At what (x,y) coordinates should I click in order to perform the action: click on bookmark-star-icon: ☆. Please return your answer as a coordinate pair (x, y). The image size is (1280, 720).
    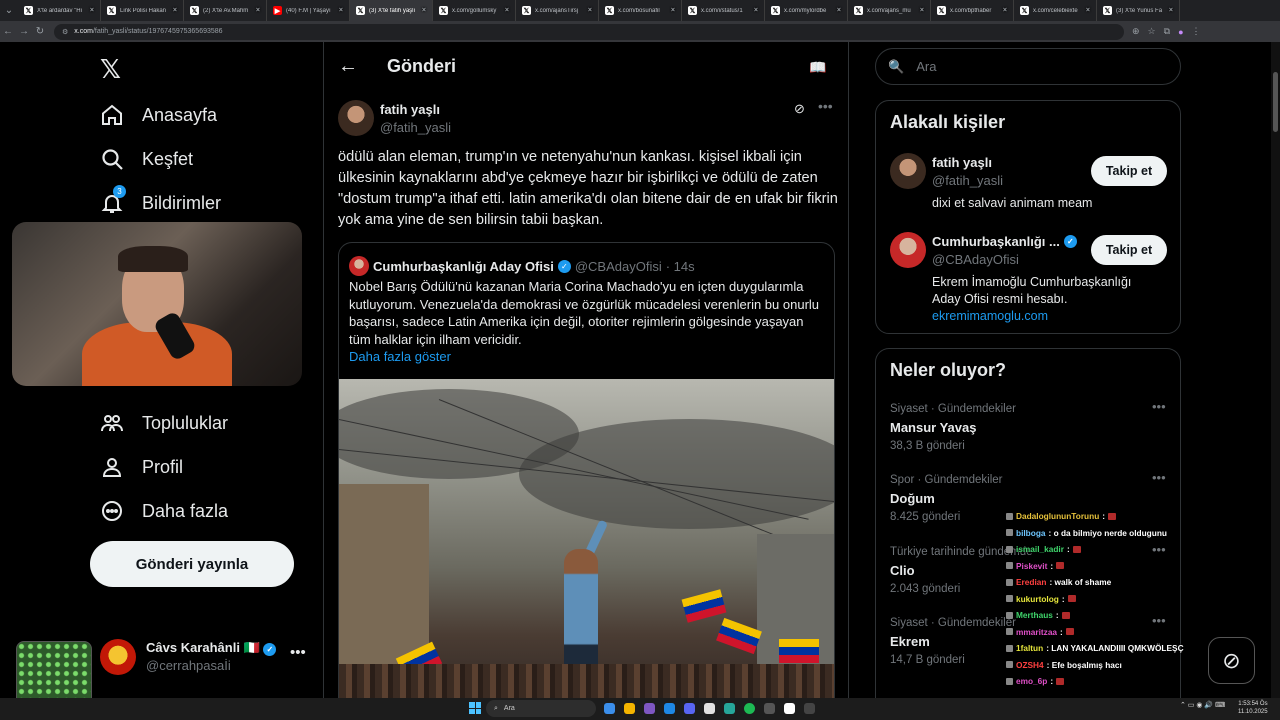
    Looking at the image, I should click on (1152, 31).